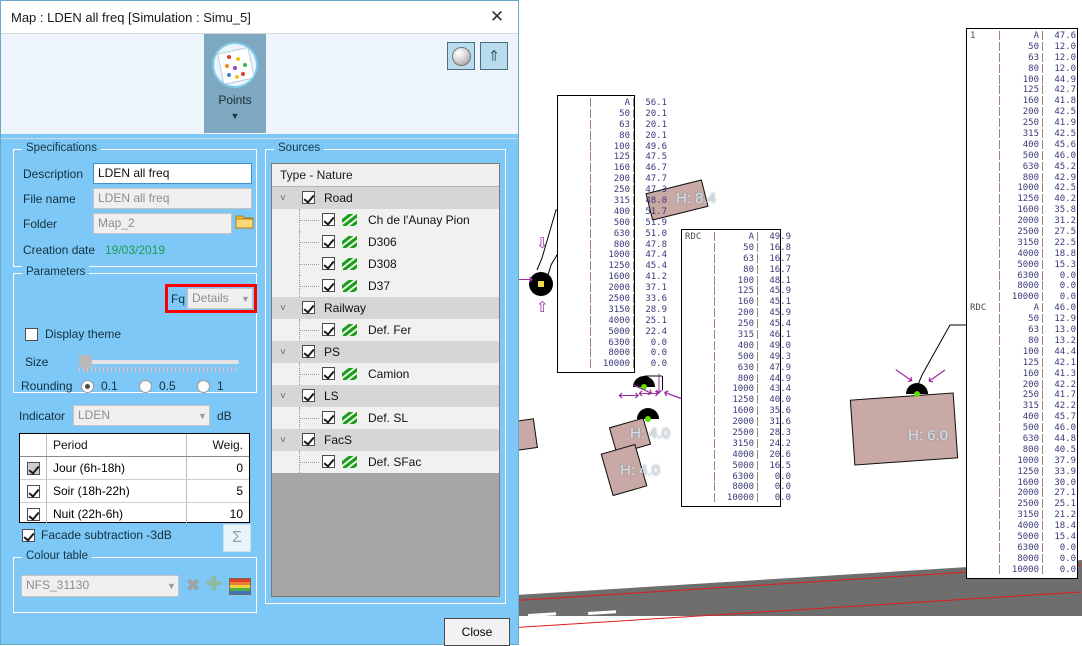 This screenshot has width=1082, height=646. Describe the element at coordinates (621, 211) in the screenshot. I see `spectrum-frequency: 400` at that location.